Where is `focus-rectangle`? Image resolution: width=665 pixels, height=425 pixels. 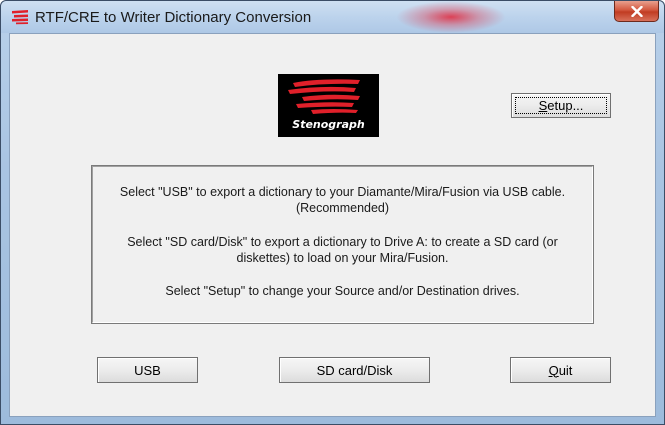 focus-rectangle is located at coordinates (561, 105).